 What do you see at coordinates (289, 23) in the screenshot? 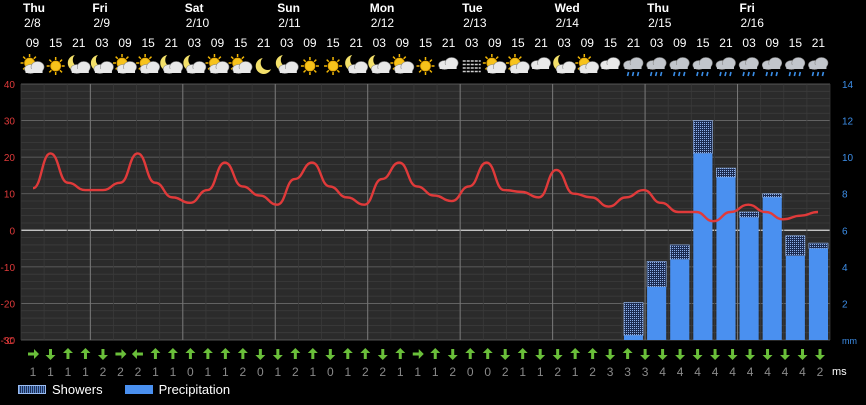
I see `day-date-label: 2/11` at bounding box center [289, 23].